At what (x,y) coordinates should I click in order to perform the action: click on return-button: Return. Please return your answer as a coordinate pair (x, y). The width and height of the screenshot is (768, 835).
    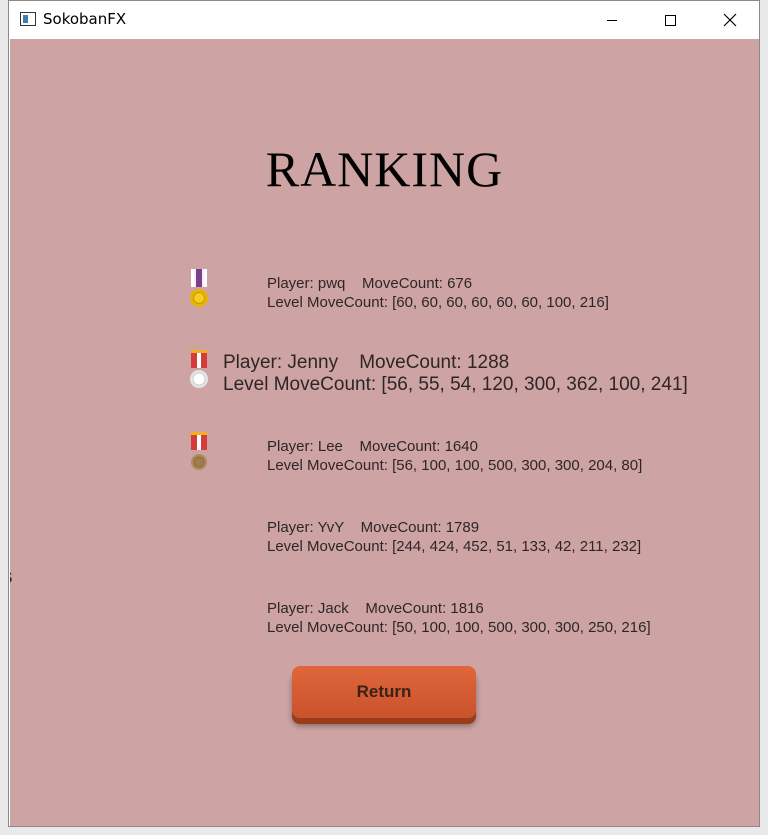
    Looking at the image, I should click on (384, 692).